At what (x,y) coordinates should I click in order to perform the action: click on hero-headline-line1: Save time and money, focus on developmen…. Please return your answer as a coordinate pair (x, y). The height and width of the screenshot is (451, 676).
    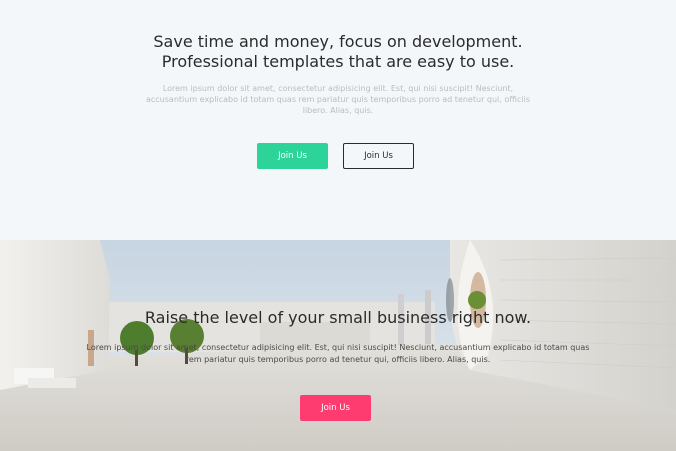
    Looking at the image, I should click on (338, 41).